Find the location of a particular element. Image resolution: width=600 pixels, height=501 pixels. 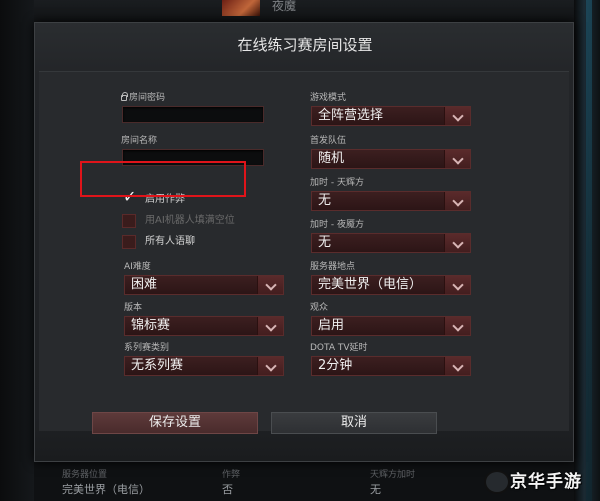

save-settings-button: 保存设置 is located at coordinates (175, 423).